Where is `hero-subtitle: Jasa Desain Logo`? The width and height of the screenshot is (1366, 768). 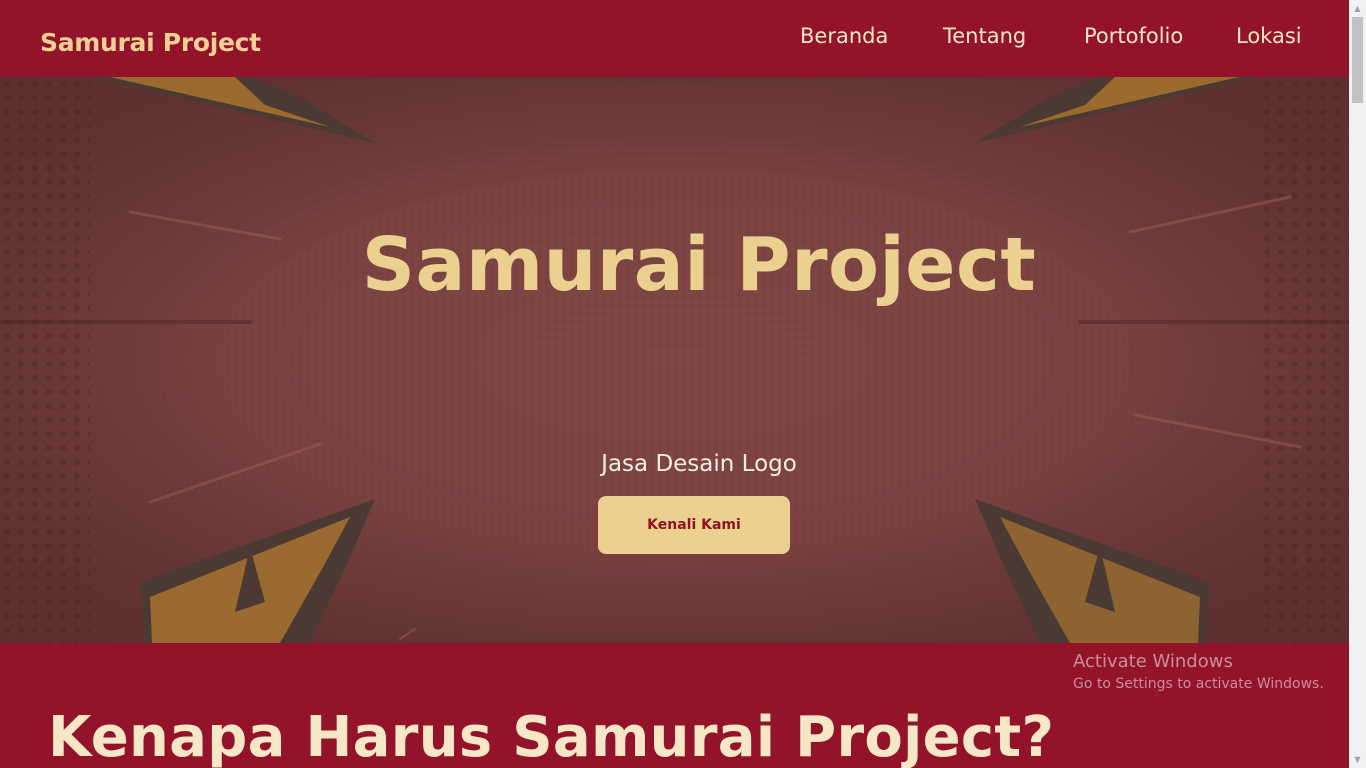
hero-subtitle: Jasa Desain Logo is located at coordinates (699, 464).